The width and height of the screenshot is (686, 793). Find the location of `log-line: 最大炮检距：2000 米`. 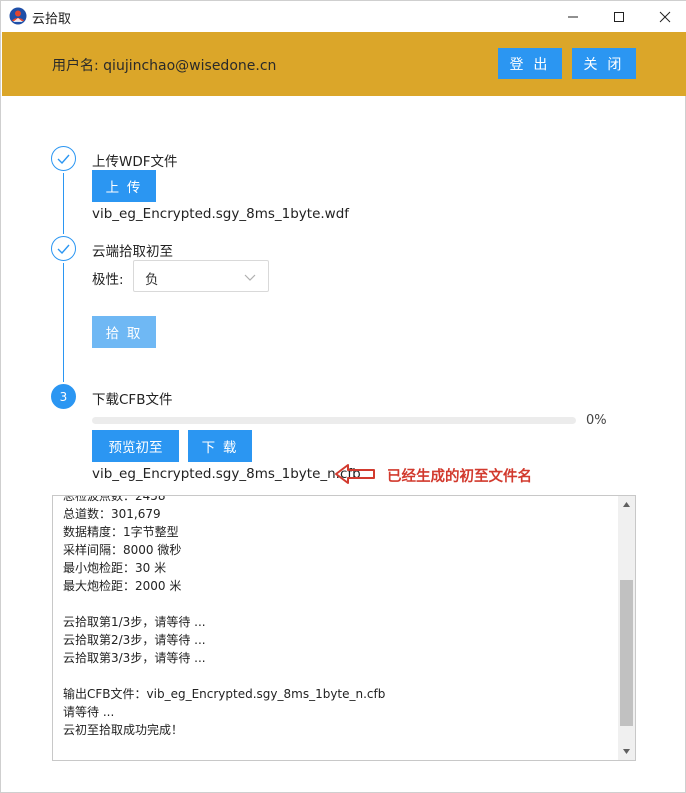

log-line: 最大炮检距：2000 米 is located at coordinates (122, 586).